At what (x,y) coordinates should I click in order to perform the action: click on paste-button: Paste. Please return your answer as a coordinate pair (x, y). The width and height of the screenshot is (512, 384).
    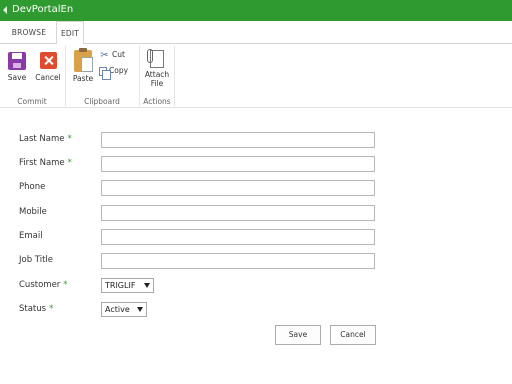
    Looking at the image, I should click on (83, 63).